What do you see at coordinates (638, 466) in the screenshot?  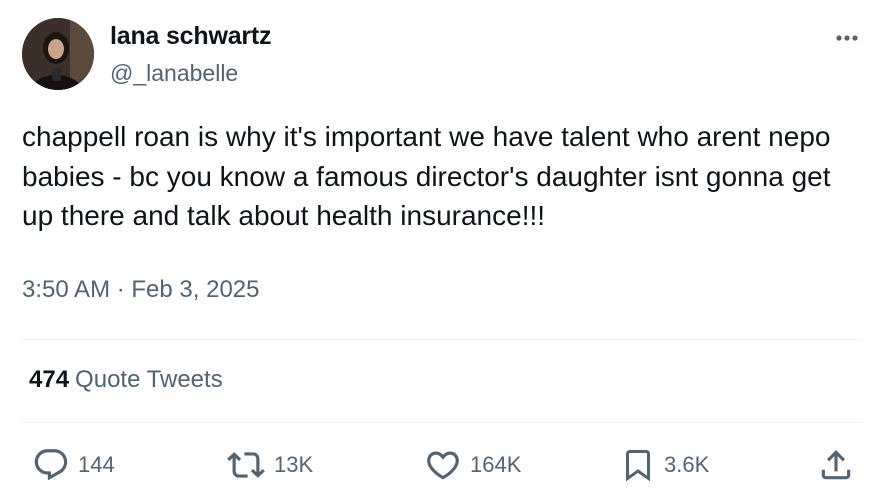 I see `bookmark-icon` at bounding box center [638, 466].